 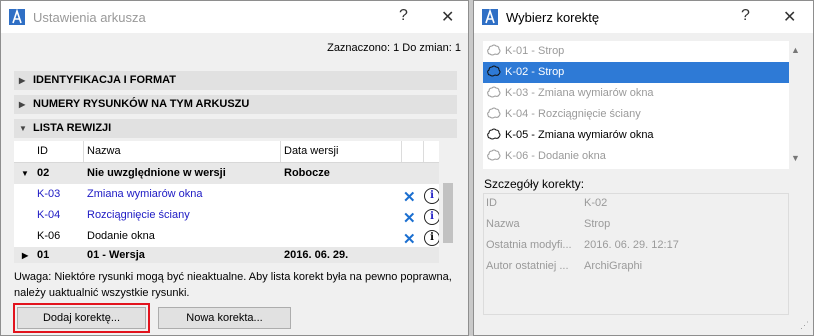 What do you see at coordinates (49, 215) in the screenshot?
I see `row-id: K-04` at bounding box center [49, 215].